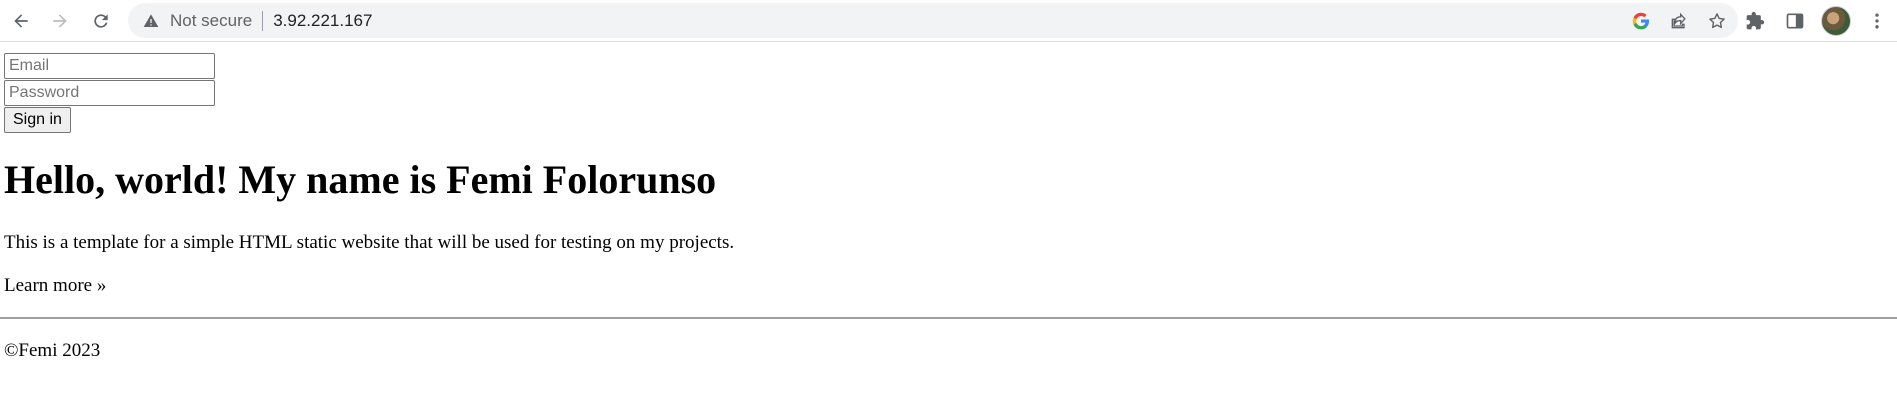 The width and height of the screenshot is (1897, 402). I want to click on divider, so click(948, 318).